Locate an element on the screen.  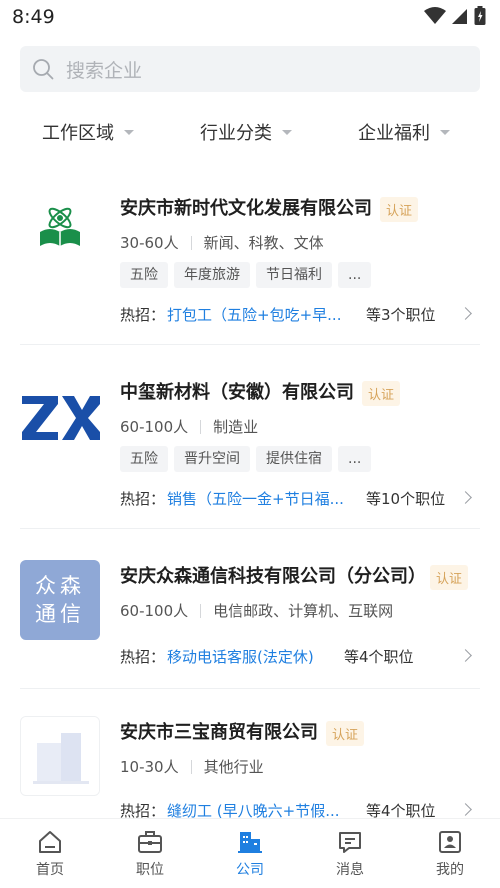
job-count: 等10个职位 is located at coordinates (406, 499).